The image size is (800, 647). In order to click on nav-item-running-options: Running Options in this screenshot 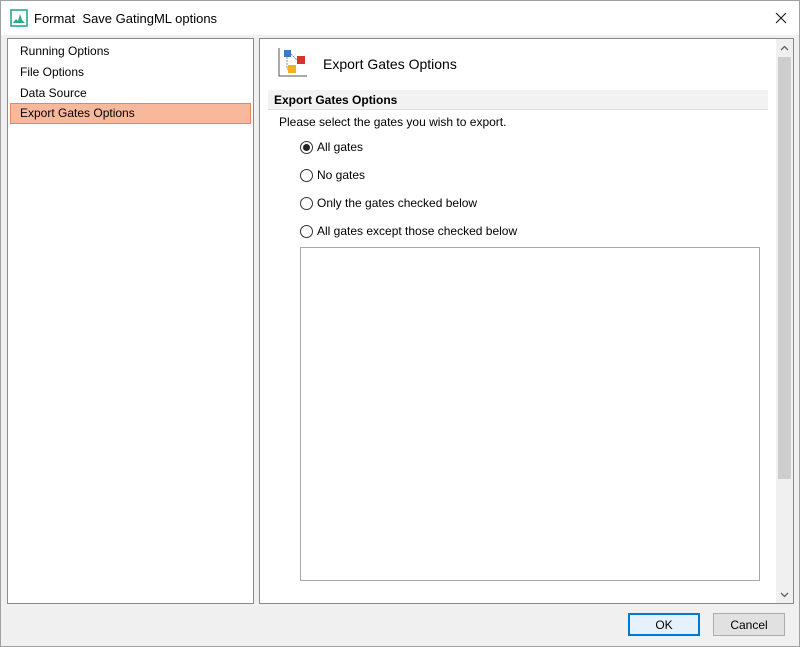, I will do `click(130, 51)`.